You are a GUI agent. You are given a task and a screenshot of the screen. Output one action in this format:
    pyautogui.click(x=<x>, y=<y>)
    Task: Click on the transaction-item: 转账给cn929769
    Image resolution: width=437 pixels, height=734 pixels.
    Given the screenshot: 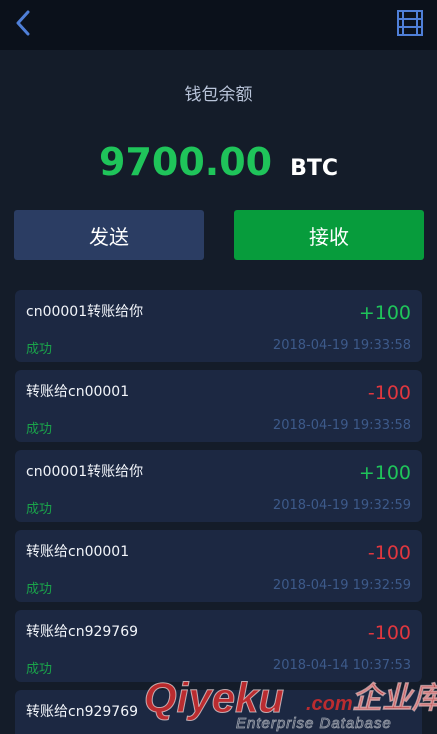 What is the action you would take?
    pyautogui.click(x=218, y=712)
    